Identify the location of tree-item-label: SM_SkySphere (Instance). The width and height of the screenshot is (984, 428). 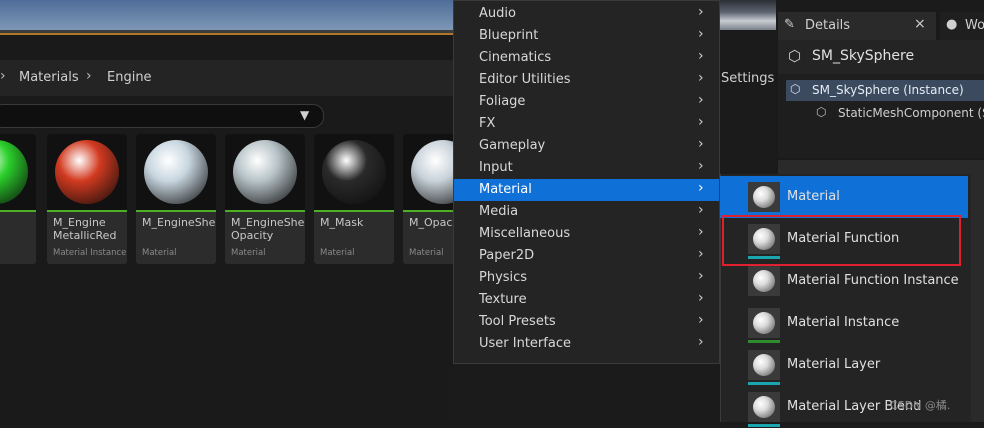
(888, 90).